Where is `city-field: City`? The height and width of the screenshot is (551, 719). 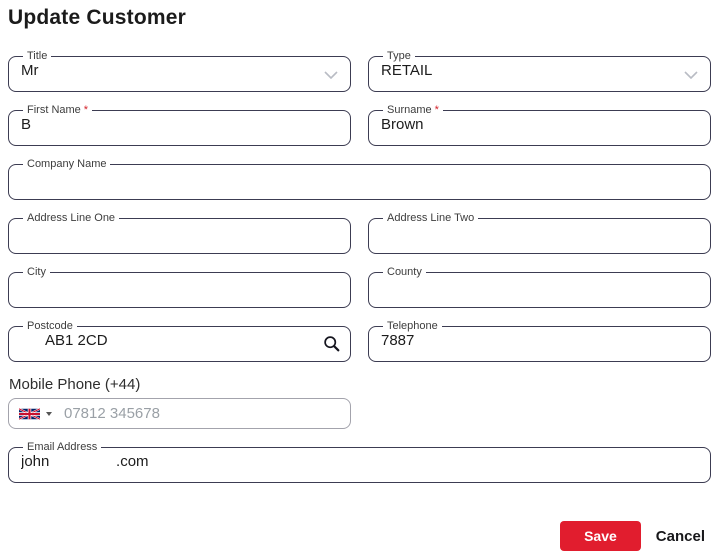 city-field: City is located at coordinates (179, 287).